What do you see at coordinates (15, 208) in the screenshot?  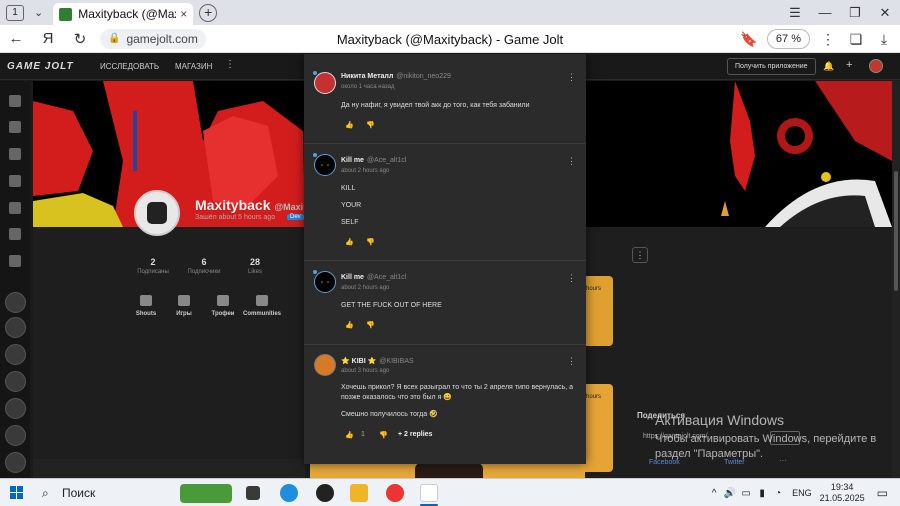 I see `sidebar-chat-icon` at bounding box center [15, 208].